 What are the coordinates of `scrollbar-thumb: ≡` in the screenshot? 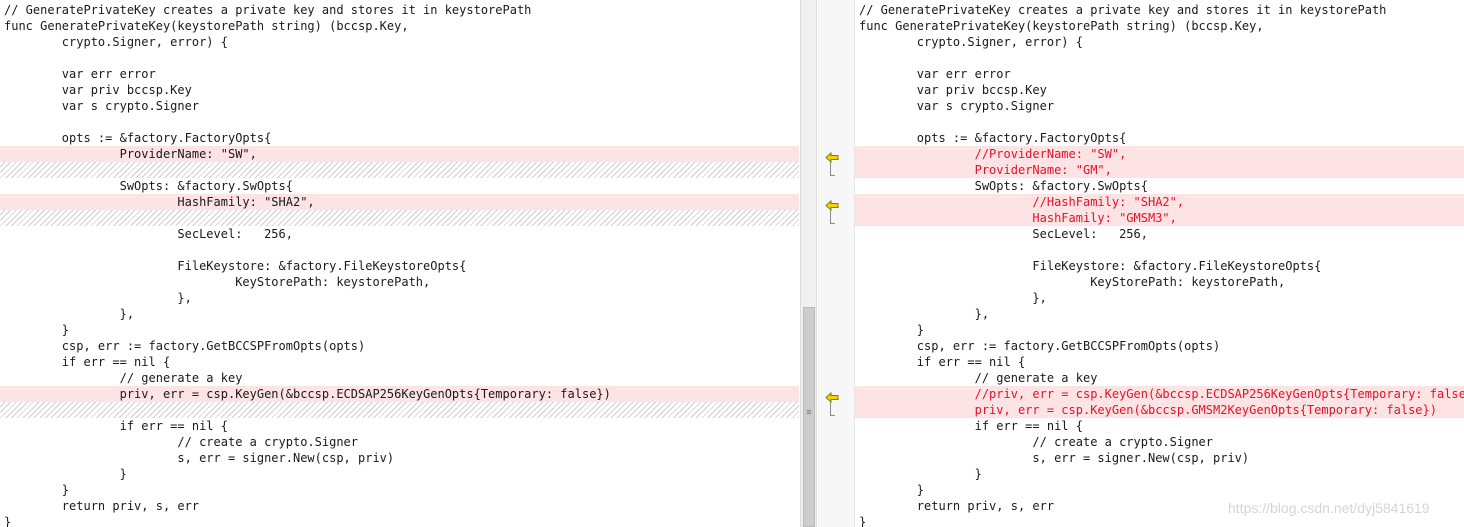 It's located at (809, 417).